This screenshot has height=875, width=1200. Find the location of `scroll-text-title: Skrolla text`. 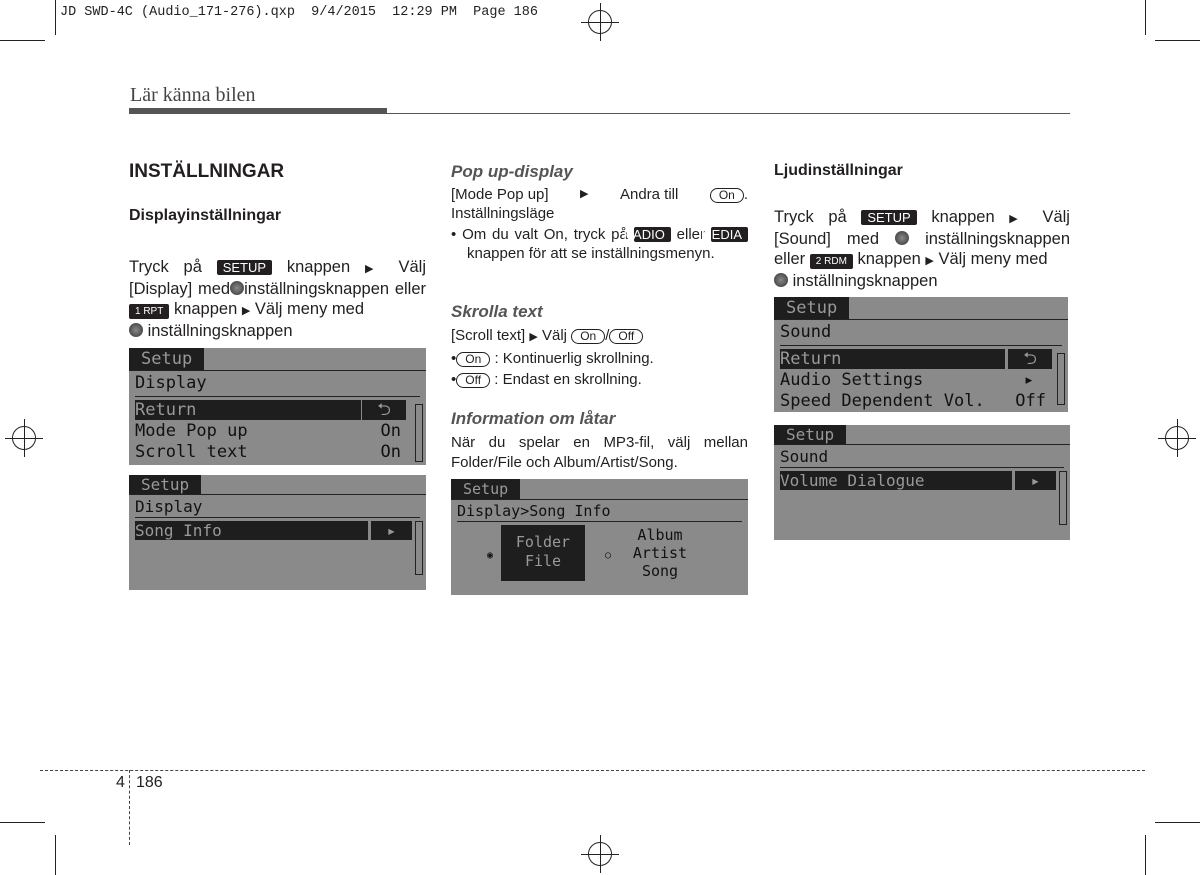

scroll-text-title: Skrolla text is located at coordinates (497, 311).